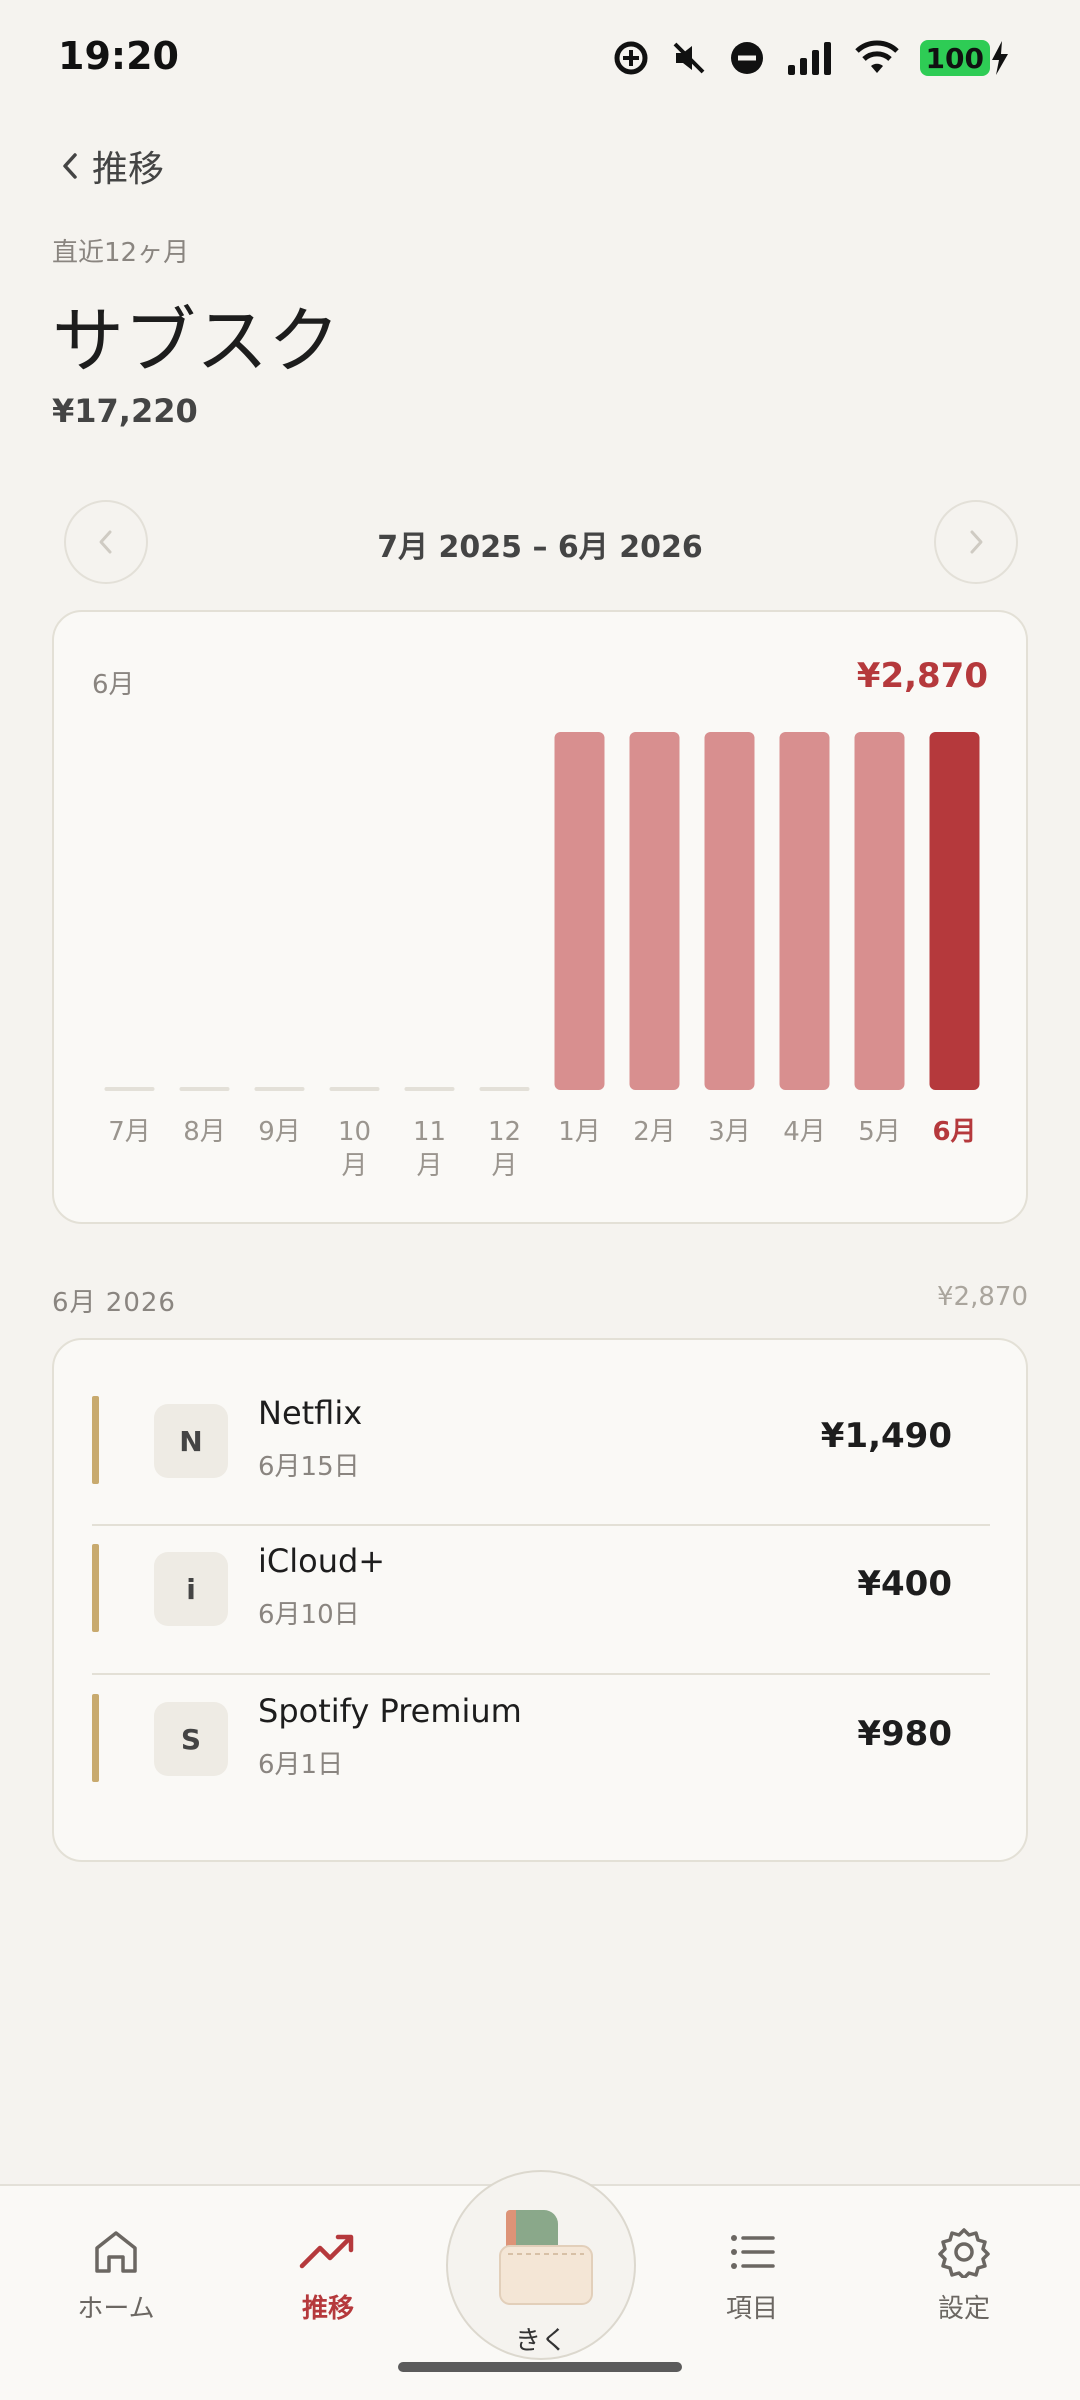 The width and height of the screenshot is (1080, 2400). What do you see at coordinates (128, 169) in the screenshot?
I see `back-label: 推移` at bounding box center [128, 169].